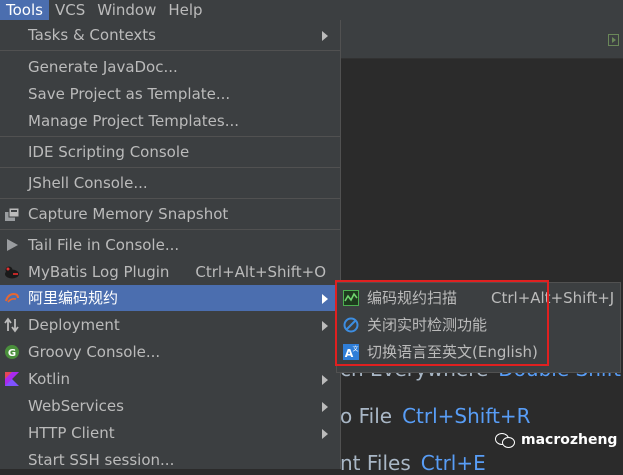  Describe the element at coordinates (351, 352) in the screenshot. I see `language-switch-icon: A 文` at that location.